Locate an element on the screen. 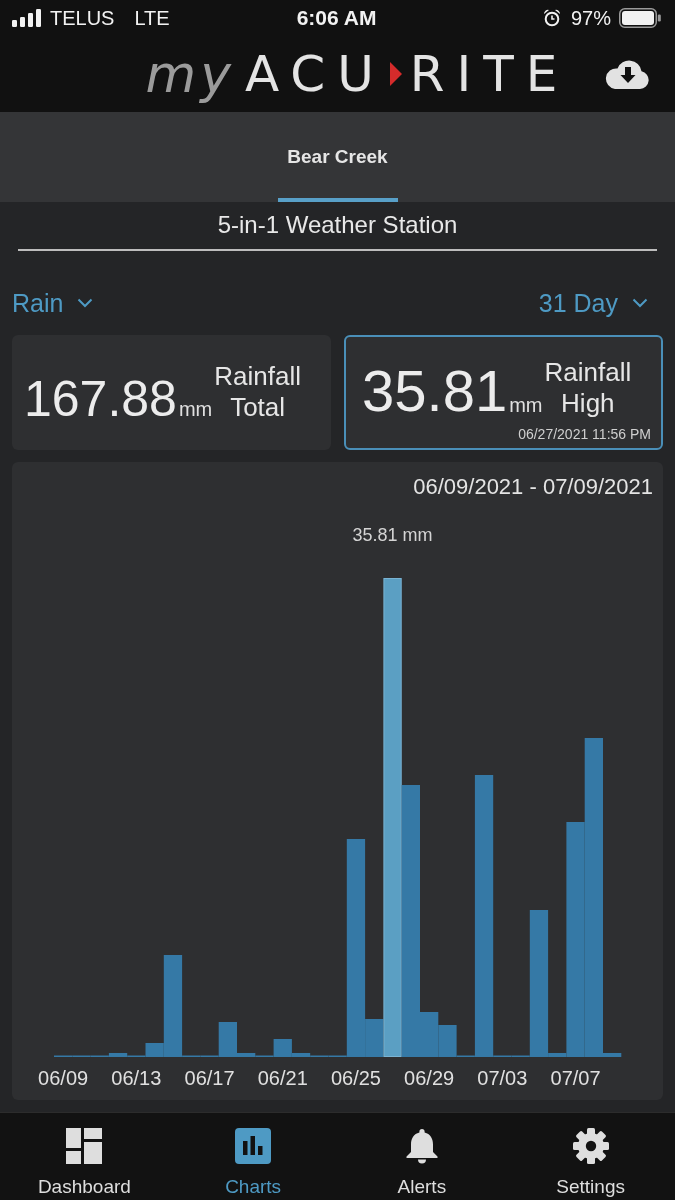 Image resolution: width=675 pixels, height=1200 pixels. axis-date-label: 06/25 is located at coordinates (355, 1078).